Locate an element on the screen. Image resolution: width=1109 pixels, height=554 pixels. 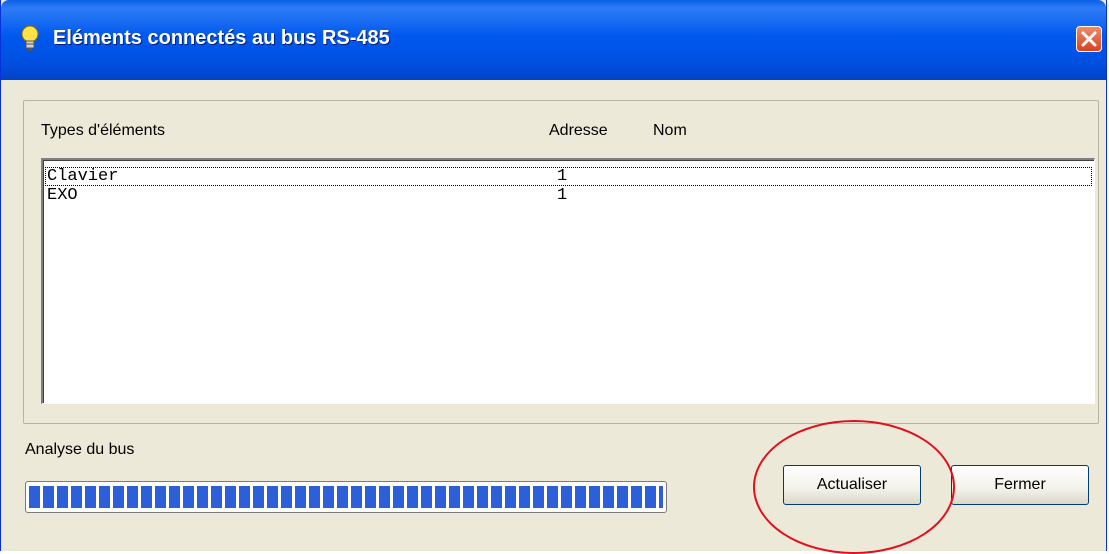
list-item-type: EXO is located at coordinates (62, 195).